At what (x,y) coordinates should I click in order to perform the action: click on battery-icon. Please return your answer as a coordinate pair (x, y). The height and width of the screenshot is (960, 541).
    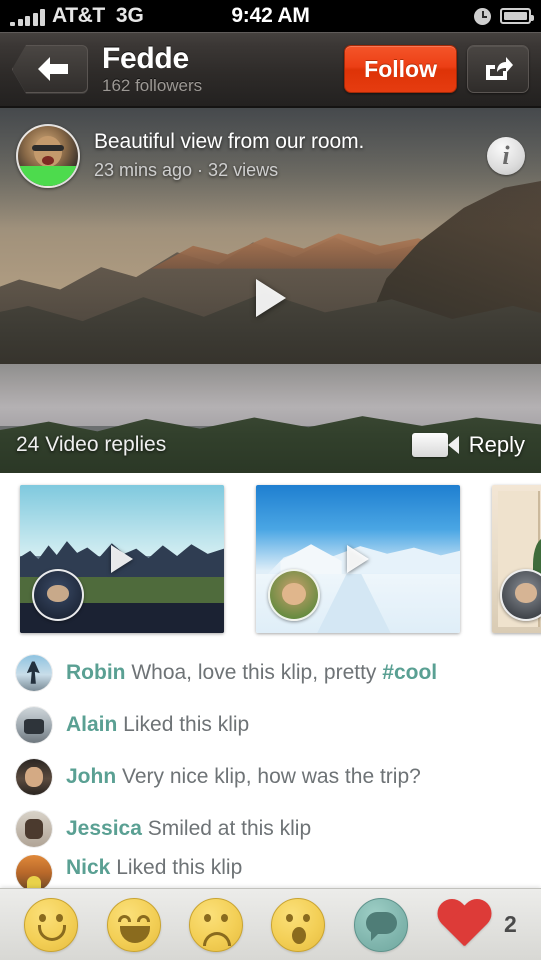
    Looking at the image, I should click on (517, 16).